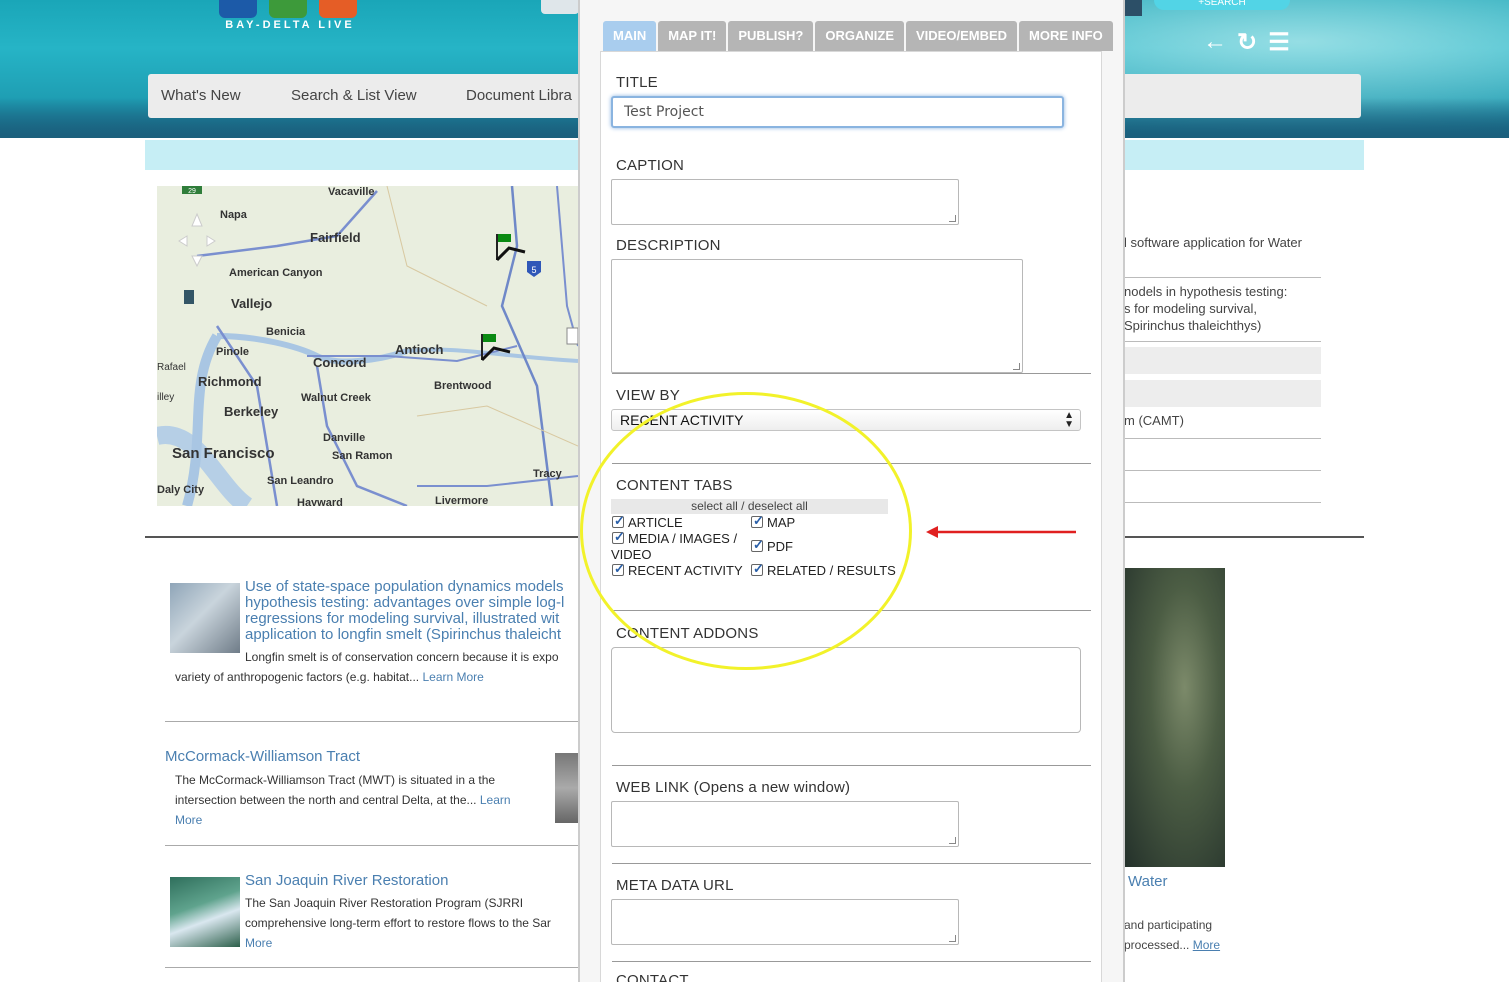 This screenshot has width=1509, height=982. I want to click on map-city: Richmond, so click(230, 381).